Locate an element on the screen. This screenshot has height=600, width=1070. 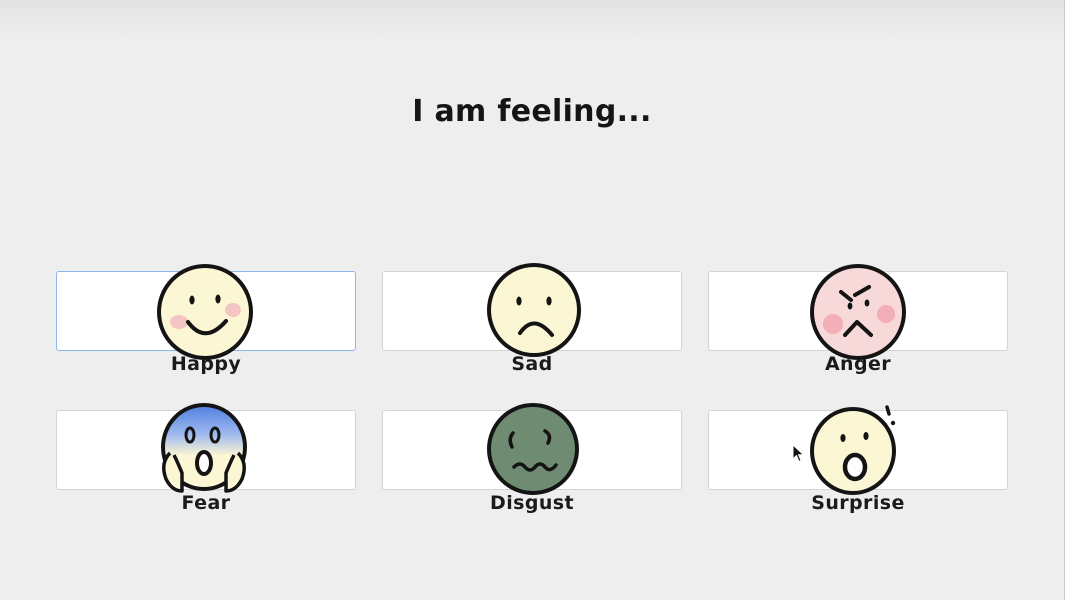
emotion-button-disgust is located at coordinates (532, 450).